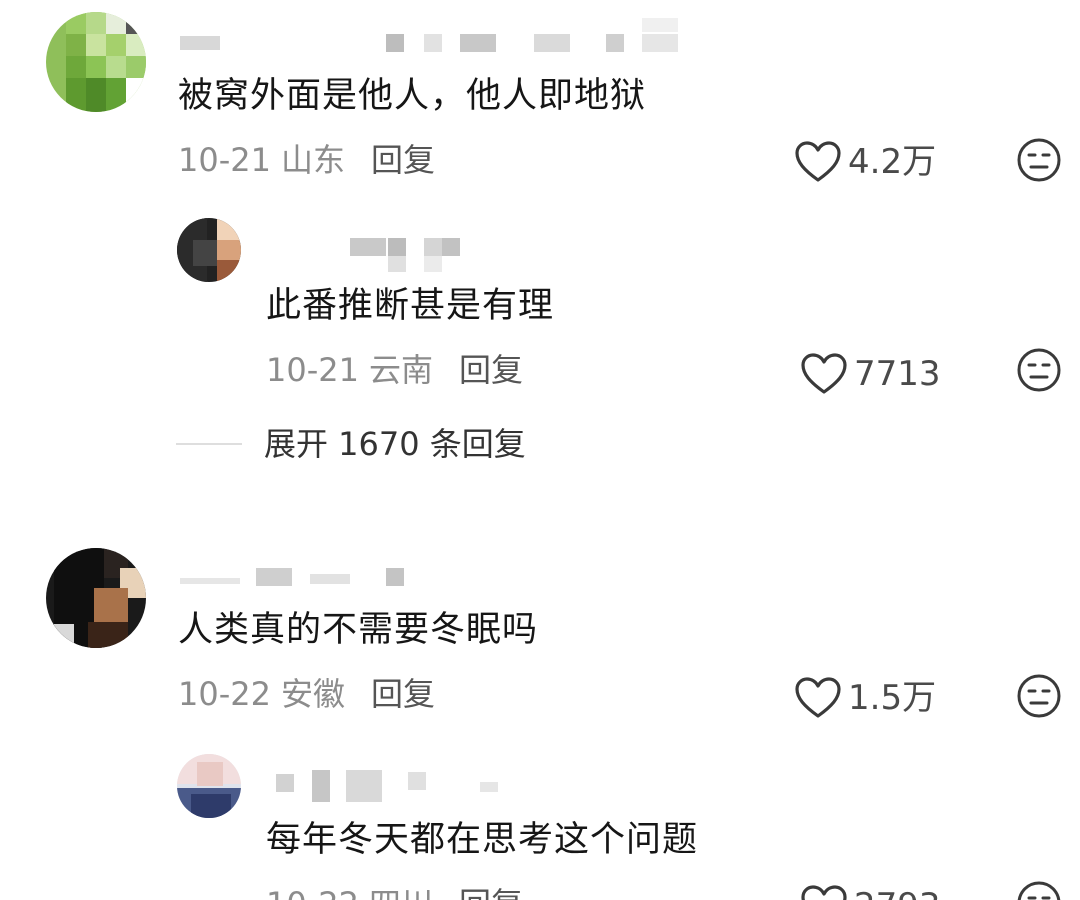  What do you see at coordinates (312, 160) in the screenshot?
I see `comment-location: 山东` at bounding box center [312, 160].